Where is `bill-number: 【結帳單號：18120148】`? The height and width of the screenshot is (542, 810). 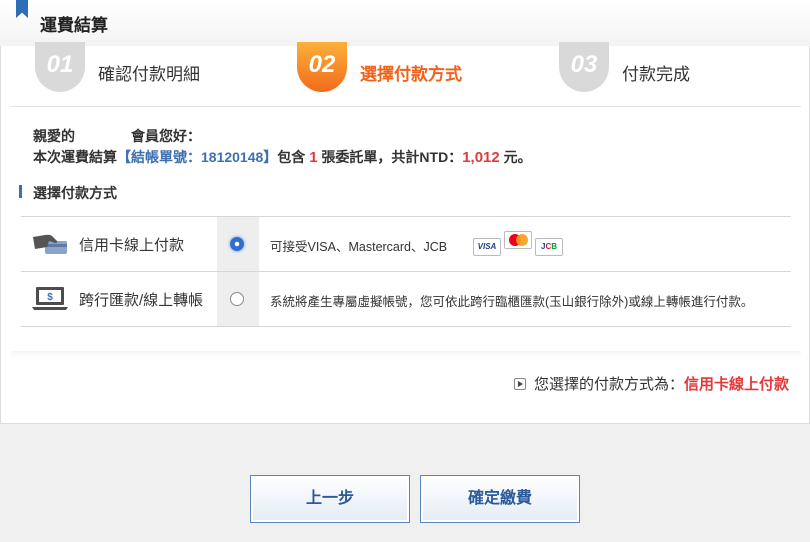
bill-number: 【結帳單號：18120148】 is located at coordinates (197, 157).